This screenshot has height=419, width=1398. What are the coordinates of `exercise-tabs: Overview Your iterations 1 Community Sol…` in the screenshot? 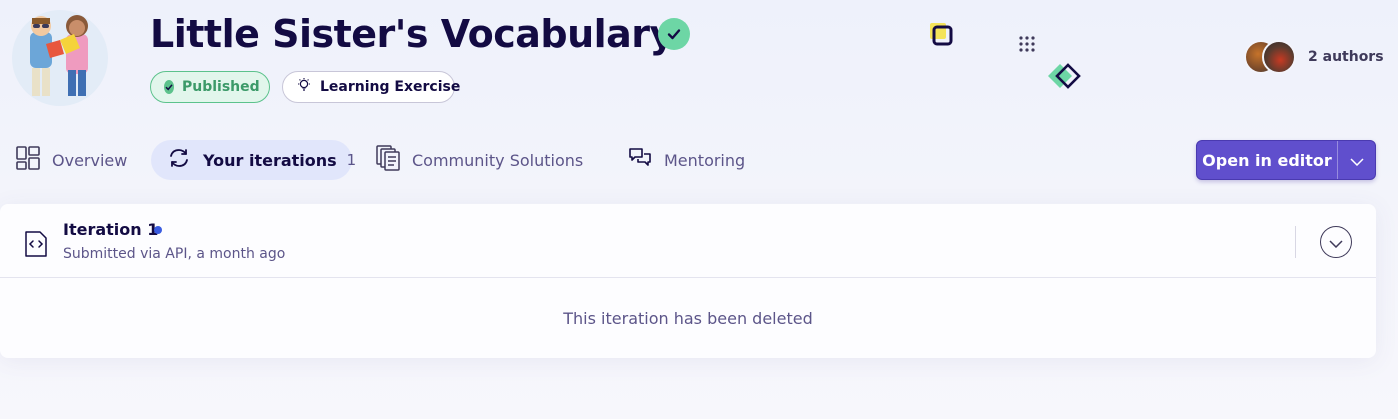 It's located at (699, 160).